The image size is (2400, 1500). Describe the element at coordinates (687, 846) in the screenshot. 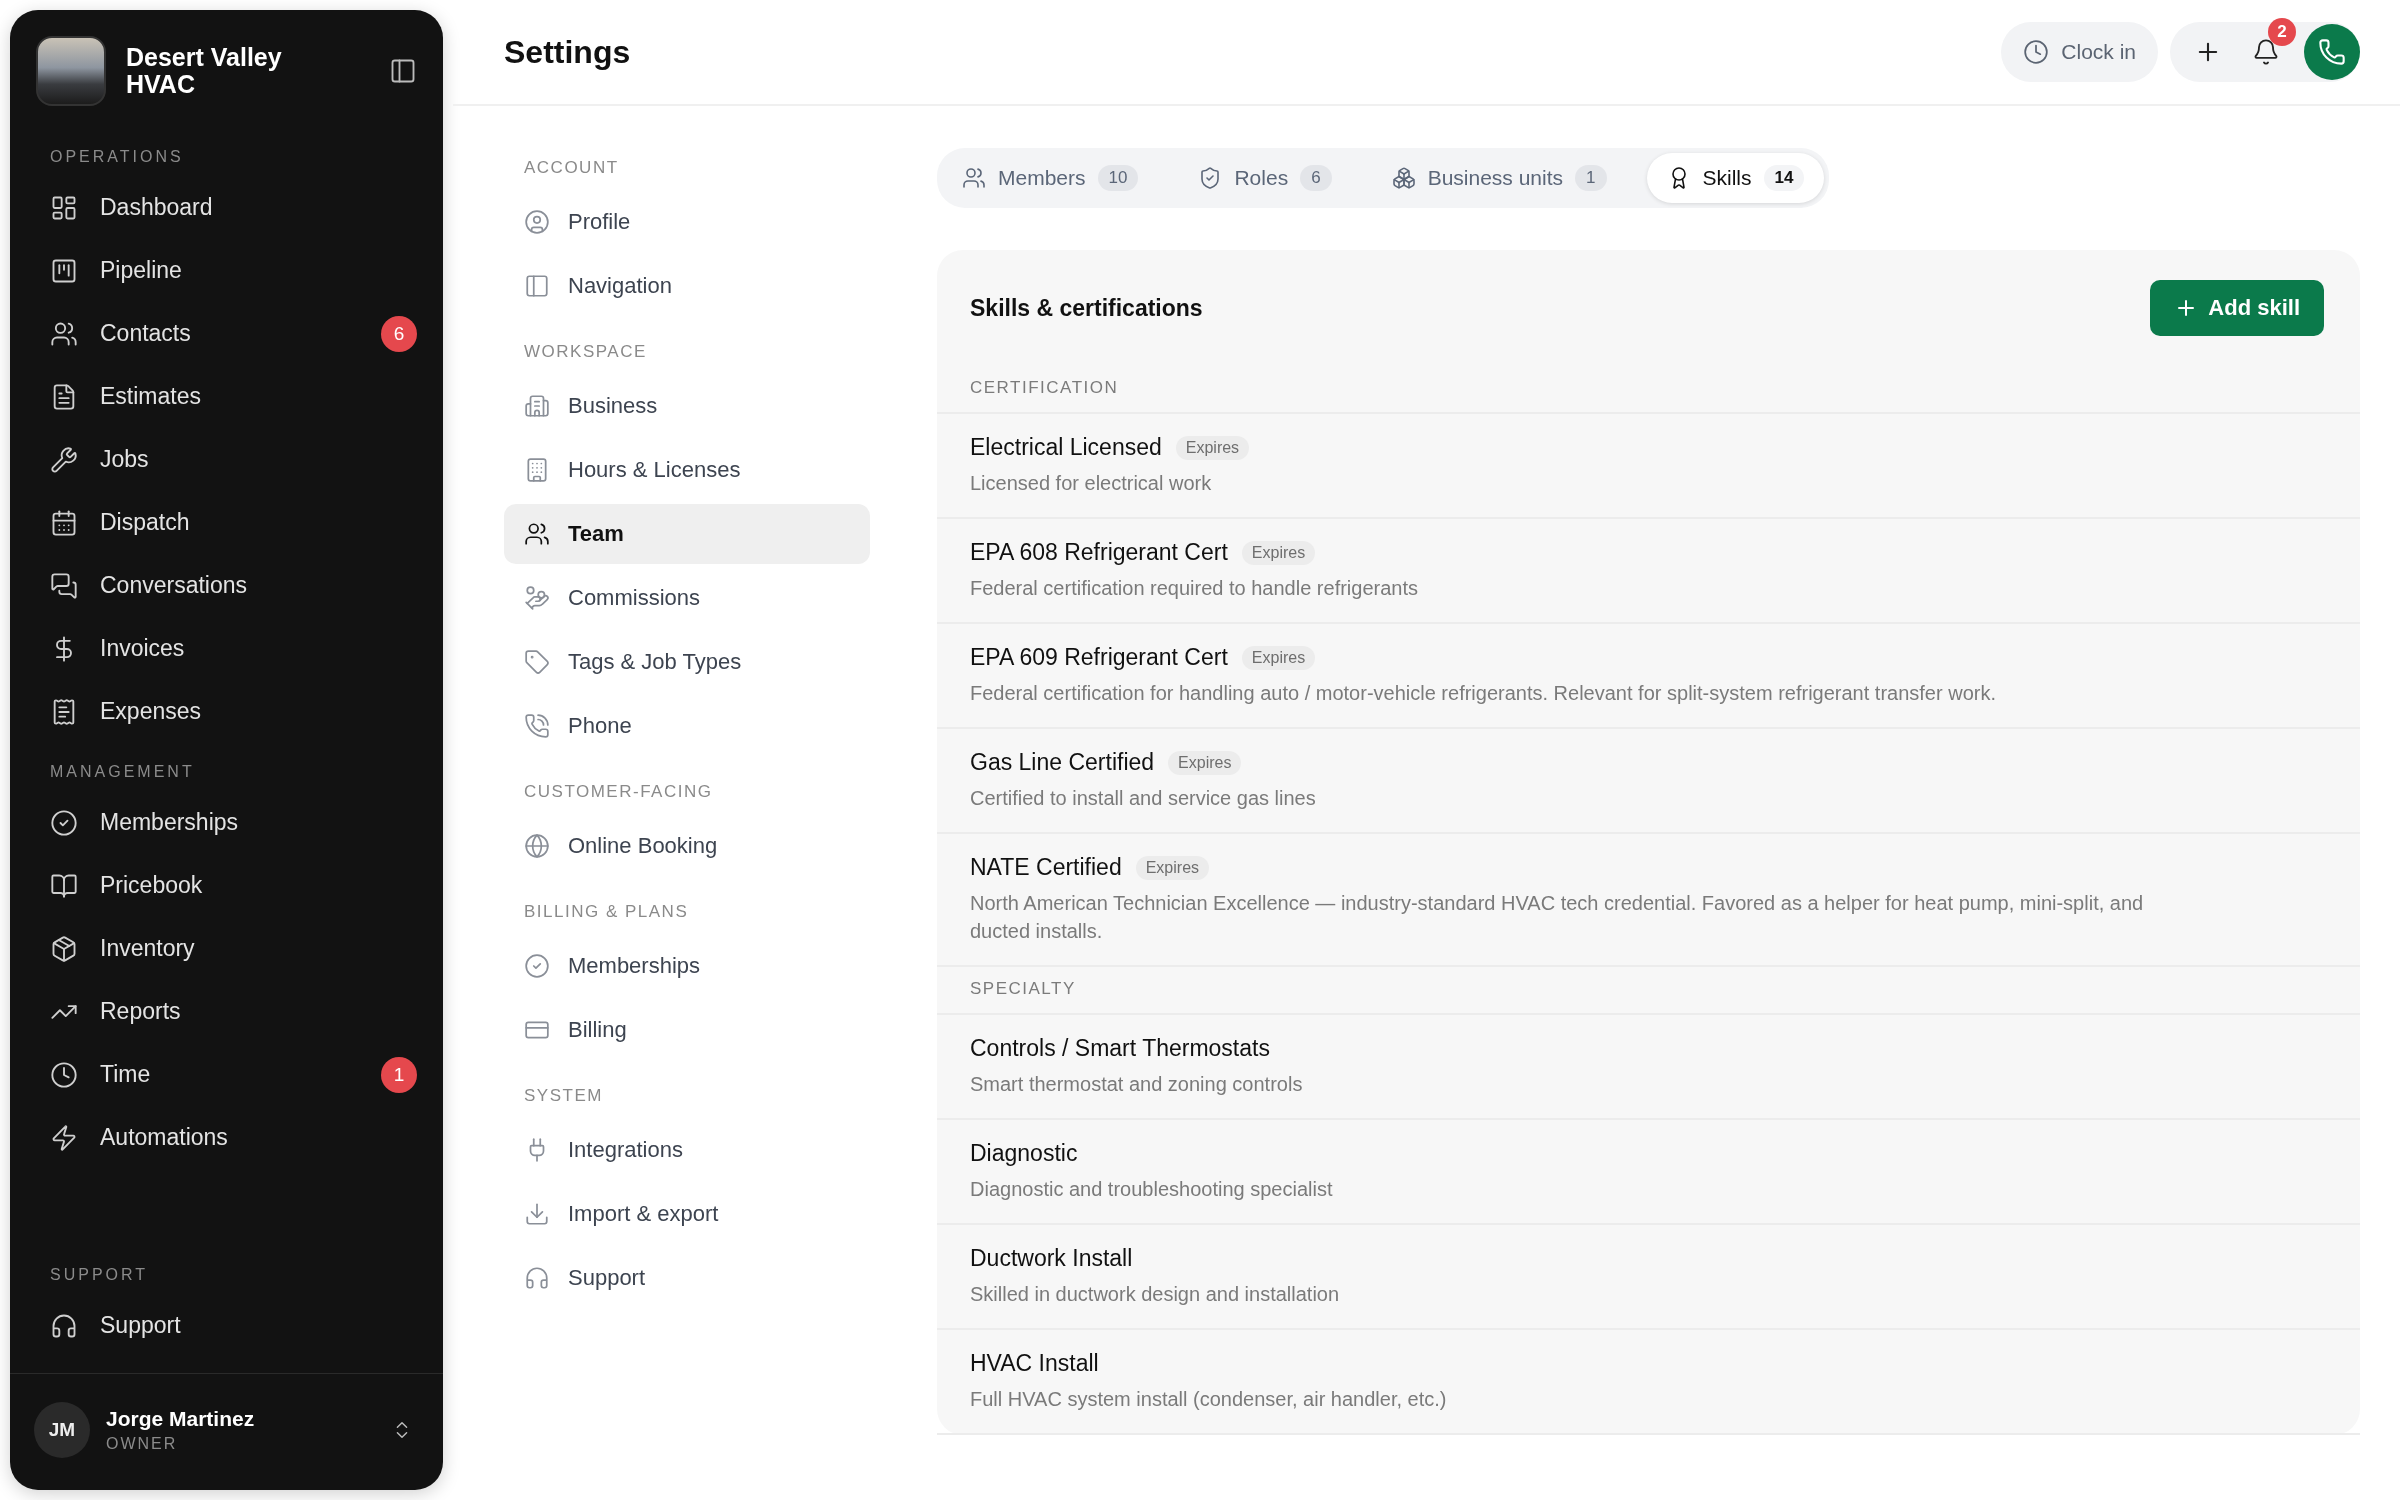

I see `settings-nav-item: Online Booking` at that location.